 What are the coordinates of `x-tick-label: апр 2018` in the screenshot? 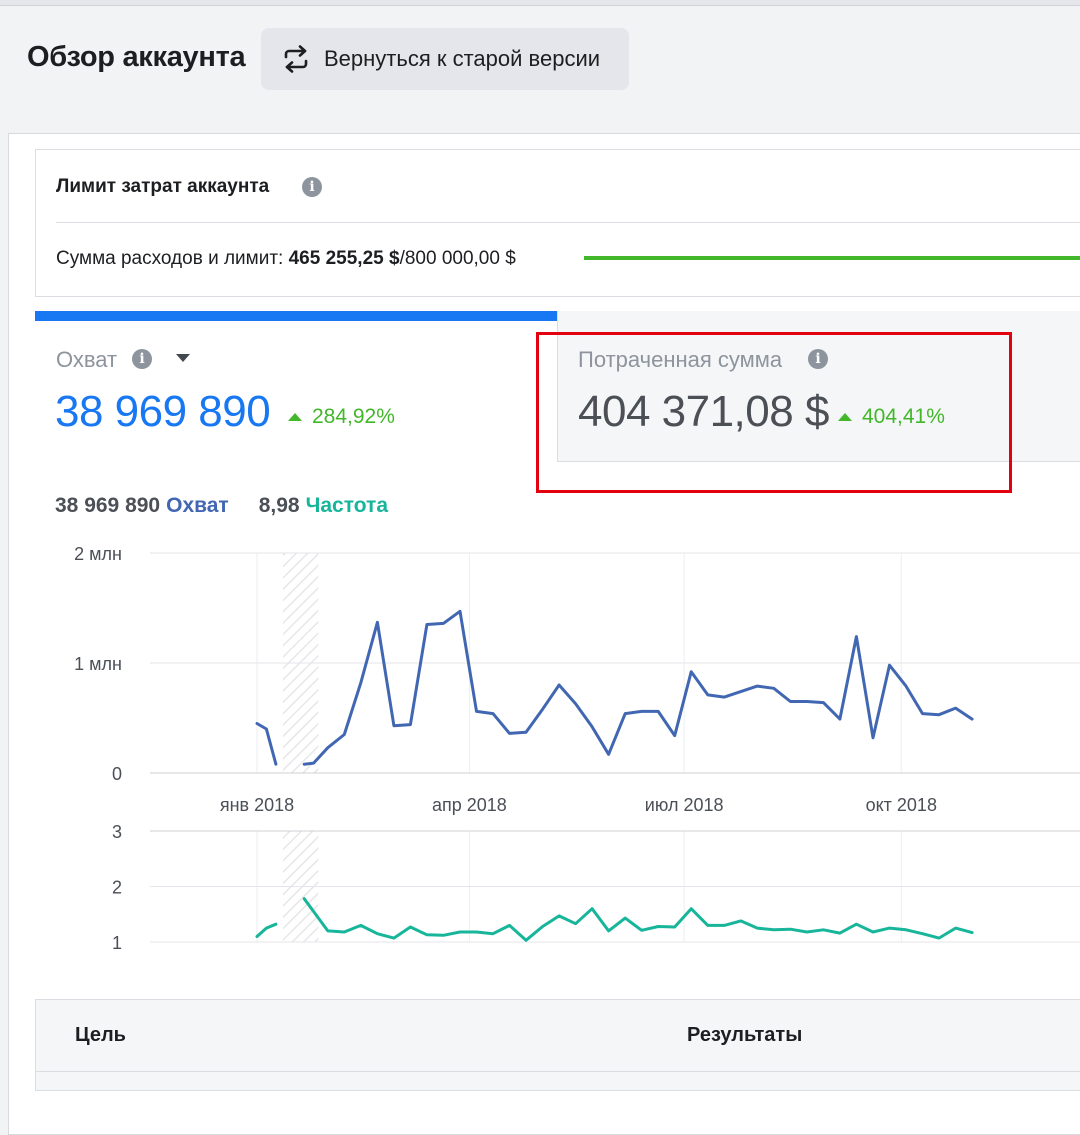 It's located at (469, 805).